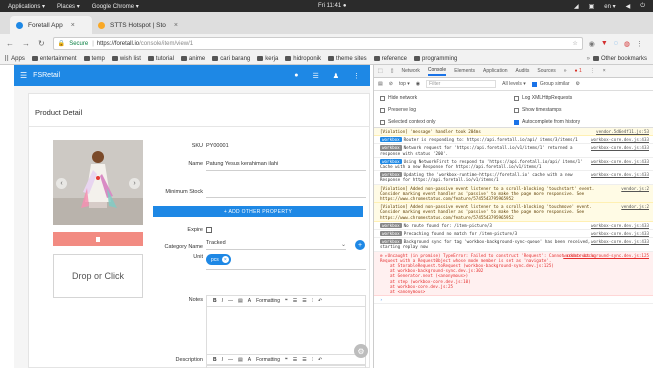  What do you see at coordinates (347, 59) in the screenshot?
I see `bookmark-folder: theme sites` at bounding box center [347, 59].